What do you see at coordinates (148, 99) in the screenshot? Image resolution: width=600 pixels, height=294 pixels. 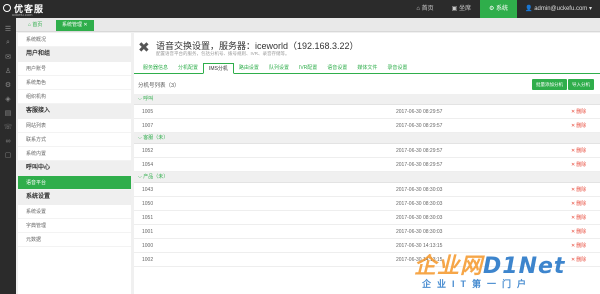 I see `group-name: 呼叫` at bounding box center [148, 99].